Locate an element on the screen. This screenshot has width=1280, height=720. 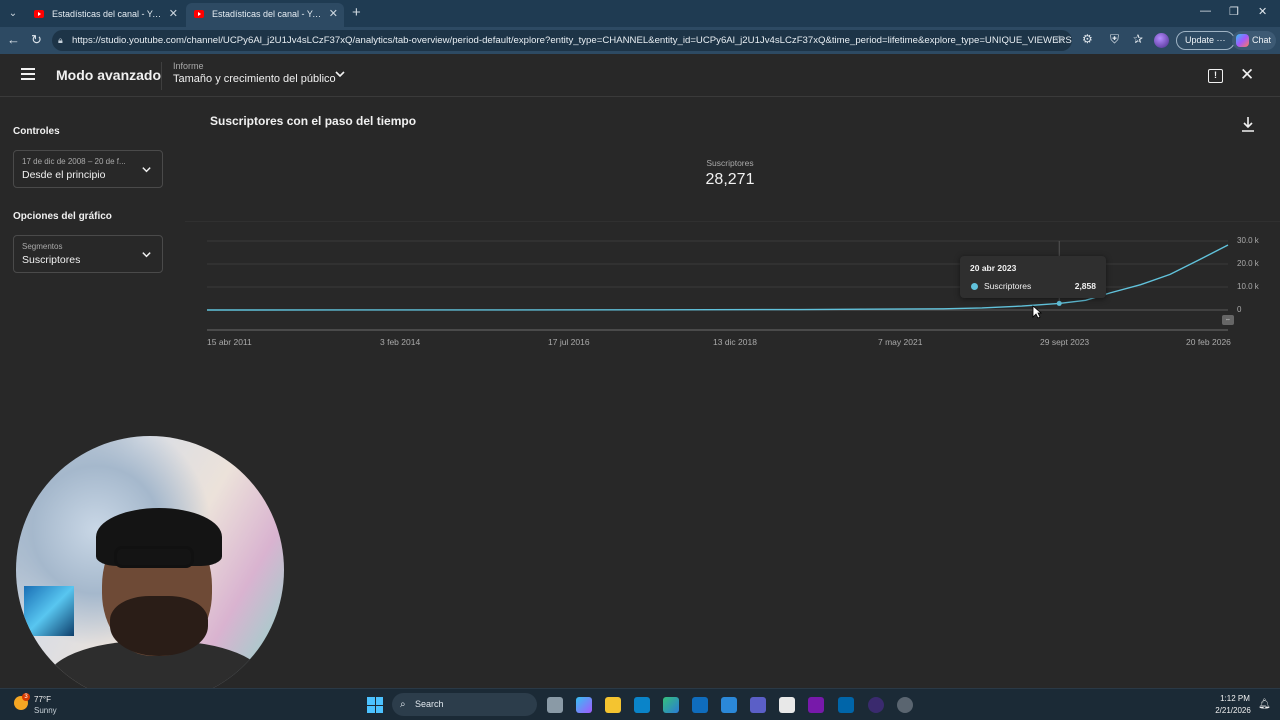
segments-value: Suscriptores is located at coordinates (51, 260).